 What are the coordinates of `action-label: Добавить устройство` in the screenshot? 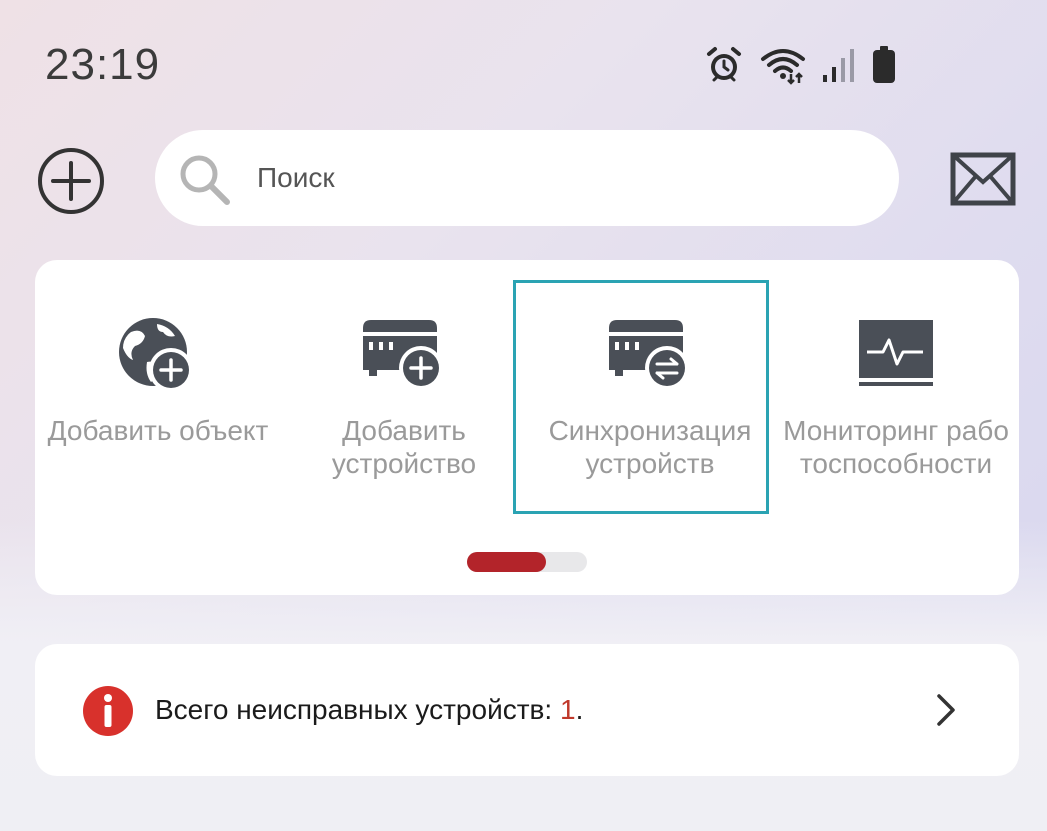 It's located at (404, 447).